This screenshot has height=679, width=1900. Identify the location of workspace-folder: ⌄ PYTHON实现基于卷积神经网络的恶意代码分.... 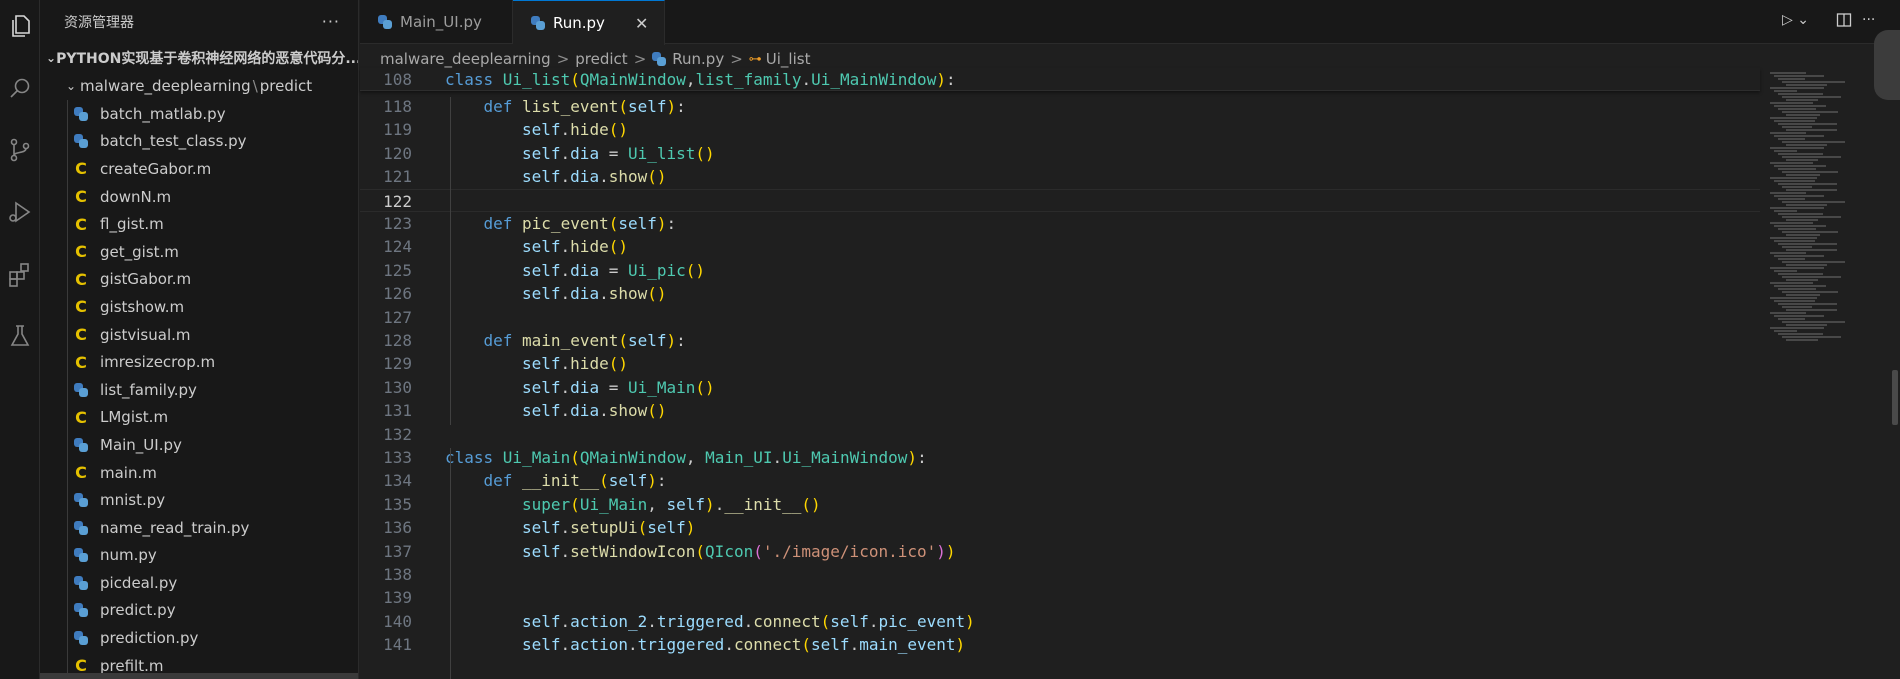
(199, 58).